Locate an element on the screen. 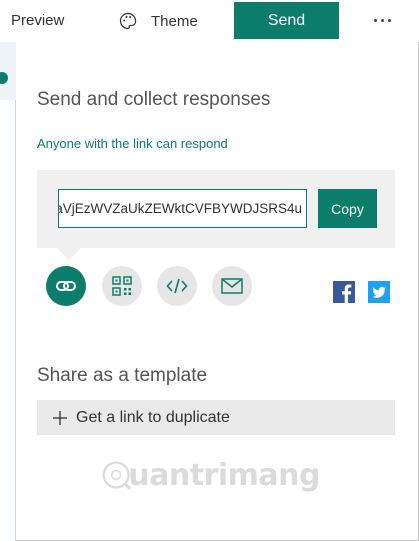 This screenshot has height=541, width=419. link-icon is located at coordinates (66, 286).